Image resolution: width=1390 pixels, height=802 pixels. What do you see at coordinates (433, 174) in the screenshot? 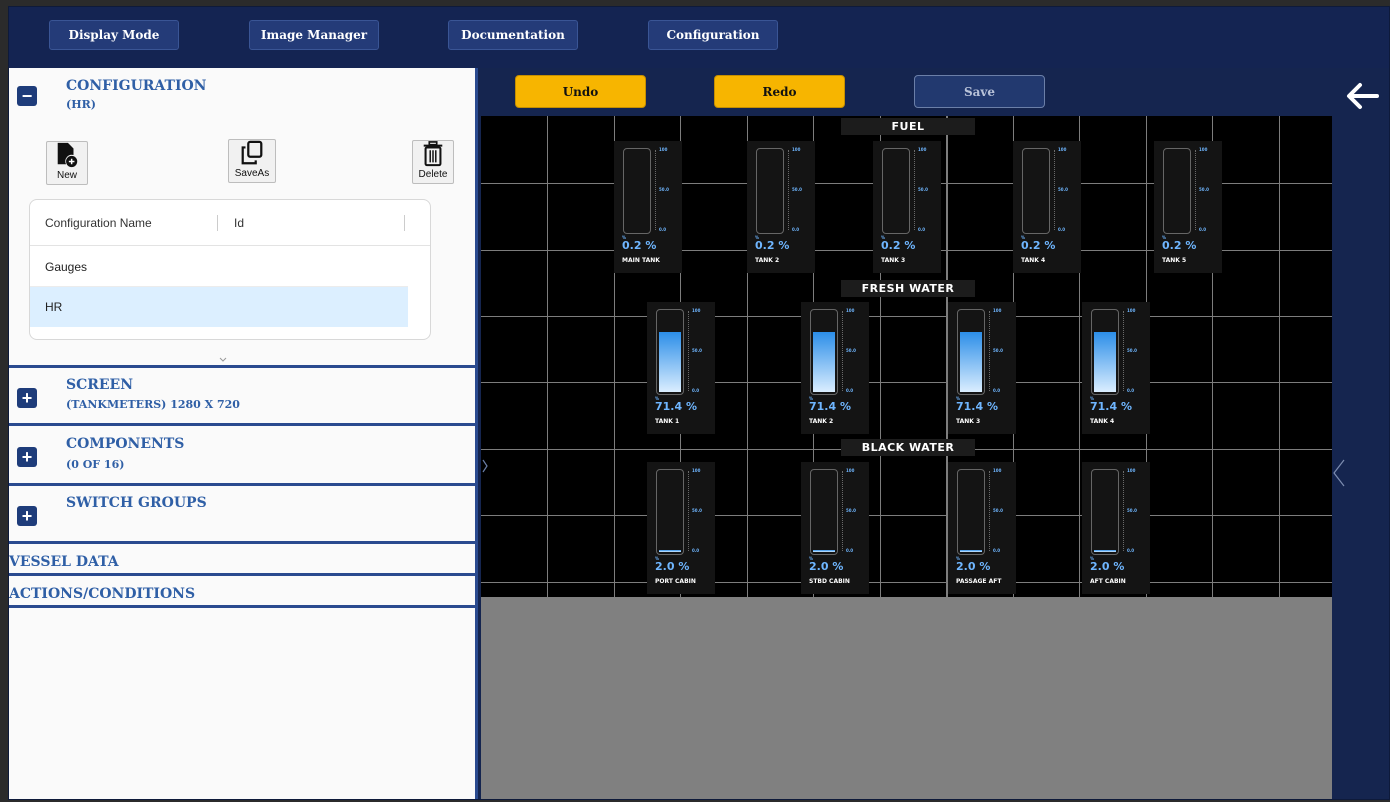
I see `delete-label: Delete` at bounding box center [433, 174].